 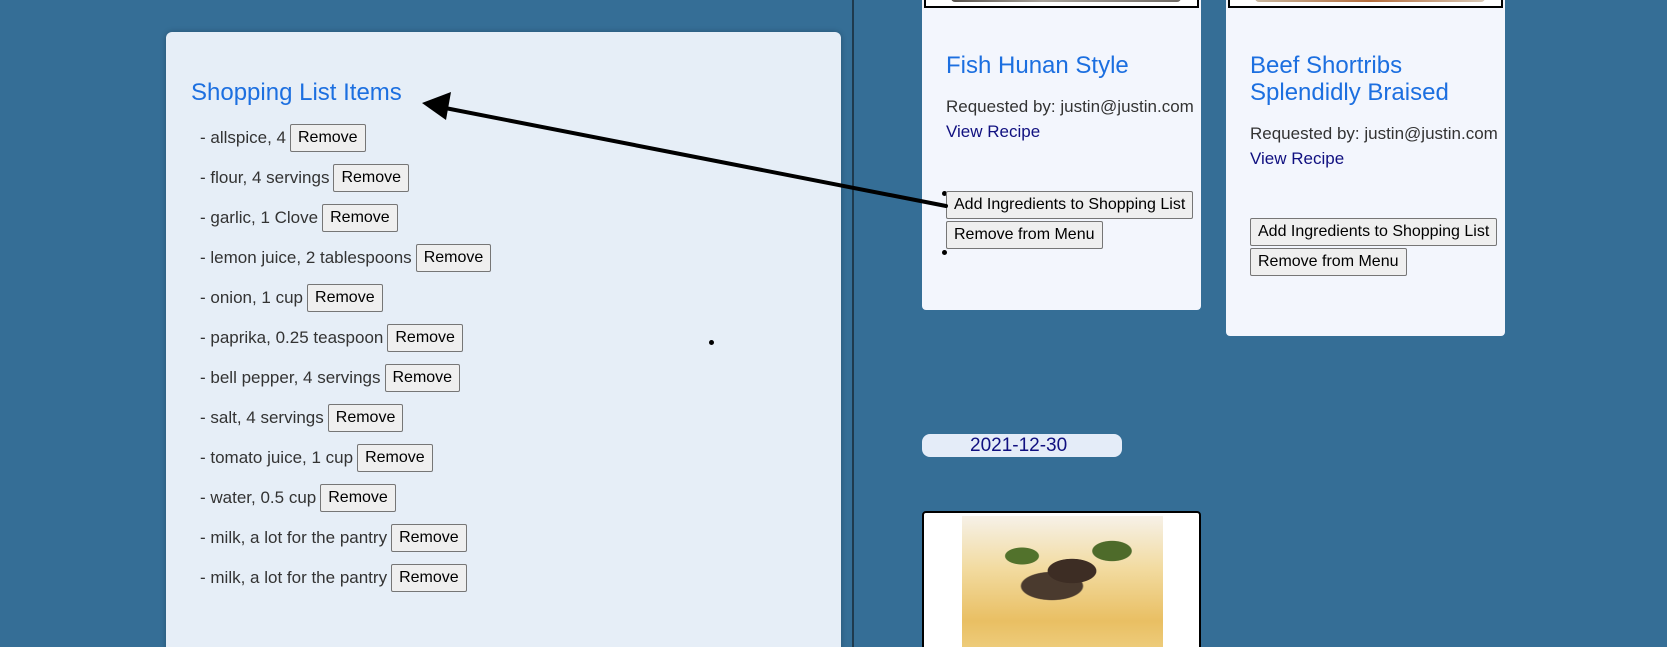 I want to click on shopping-list-item: - allspice, 4 Remove, so click(x=345, y=138).